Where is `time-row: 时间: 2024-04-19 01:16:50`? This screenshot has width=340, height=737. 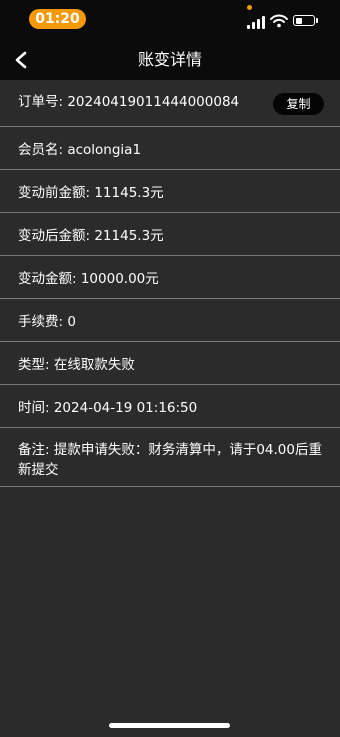 time-row: 时间: 2024-04-19 01:16:50 is located at coordinates (170, 406).